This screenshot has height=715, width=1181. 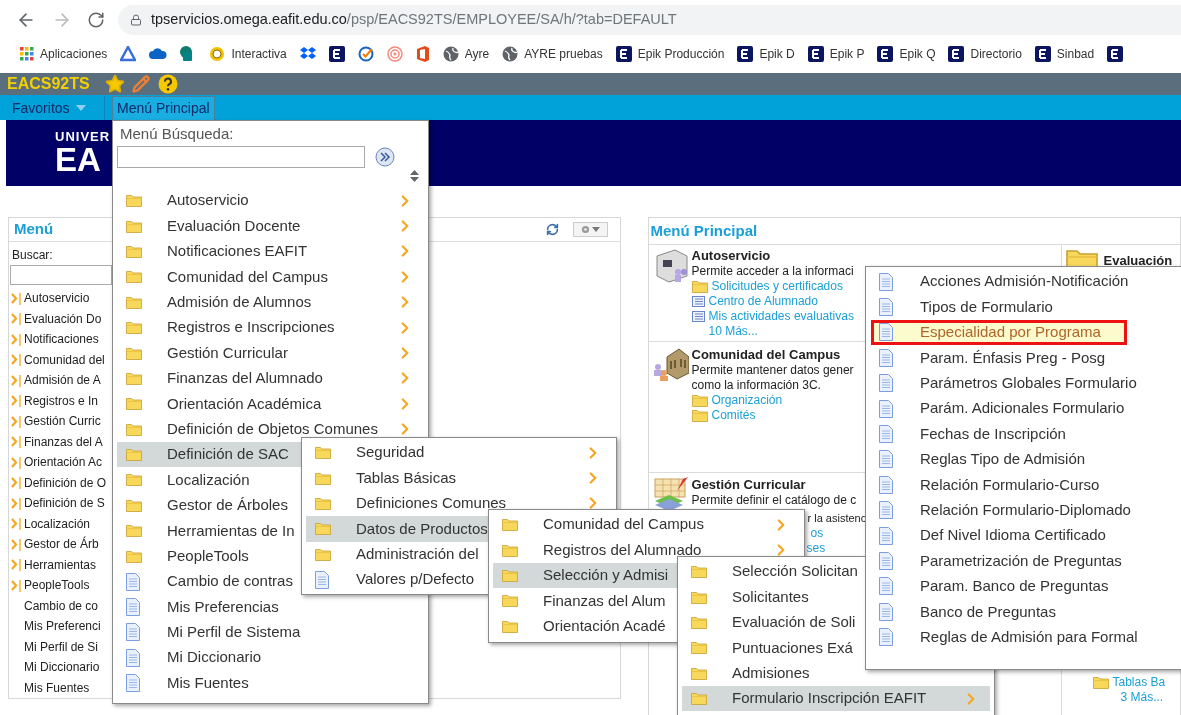 What do you see at coordinates (906, 54) in the screenshot?
I see `bookmark: Epik Q` at bounding box center [906, 54].